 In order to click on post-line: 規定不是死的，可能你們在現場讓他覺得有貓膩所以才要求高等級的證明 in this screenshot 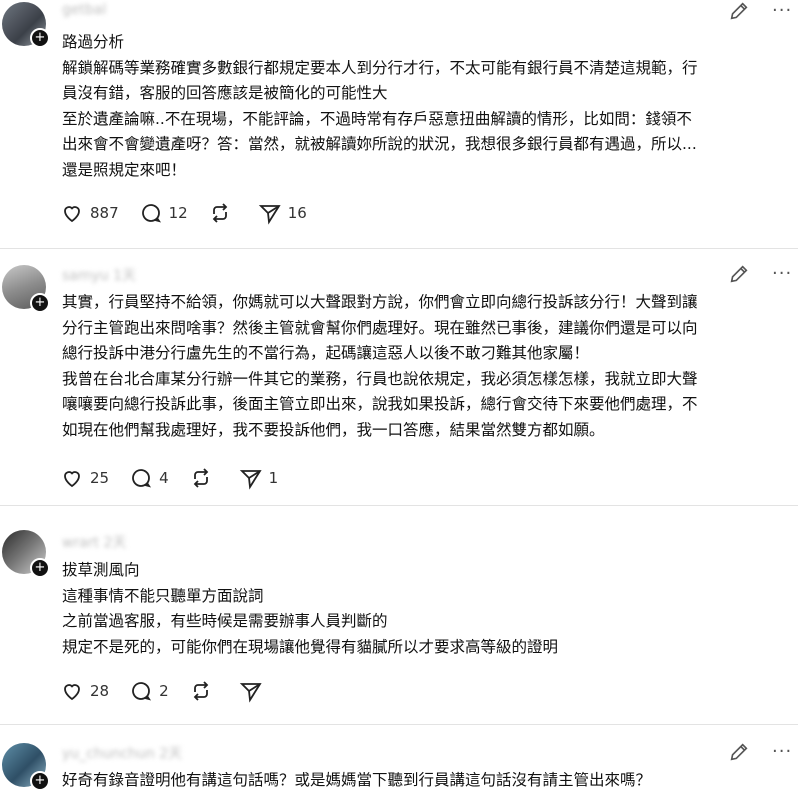, I will do `click(310, 646)`.